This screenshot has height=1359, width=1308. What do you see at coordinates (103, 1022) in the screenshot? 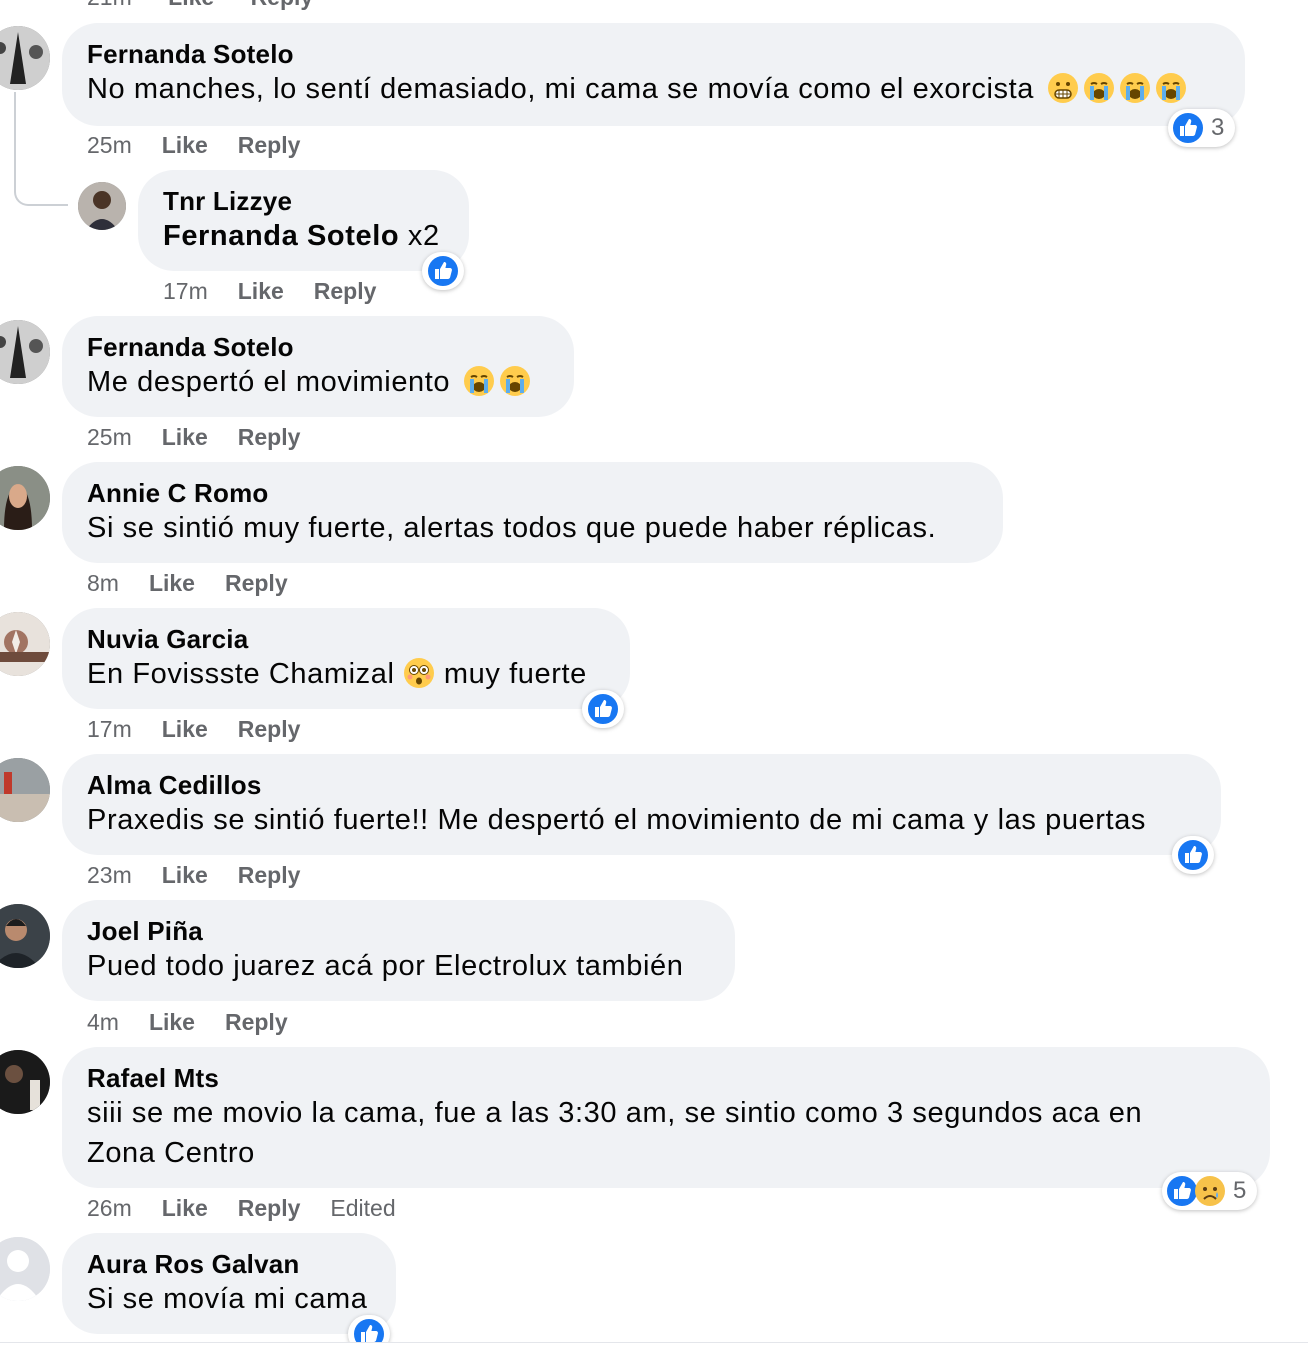
I see `comment-time: 4m` at bounding box center [103, 1022].